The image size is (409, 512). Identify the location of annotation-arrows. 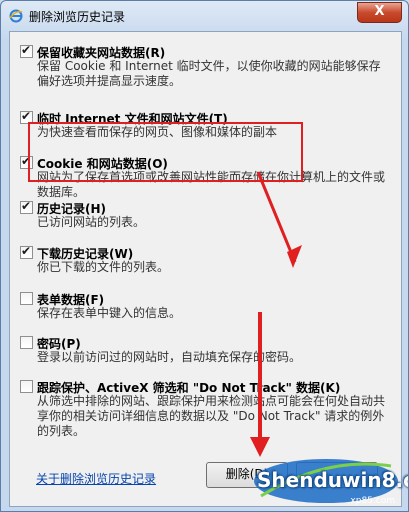
(276, 314).